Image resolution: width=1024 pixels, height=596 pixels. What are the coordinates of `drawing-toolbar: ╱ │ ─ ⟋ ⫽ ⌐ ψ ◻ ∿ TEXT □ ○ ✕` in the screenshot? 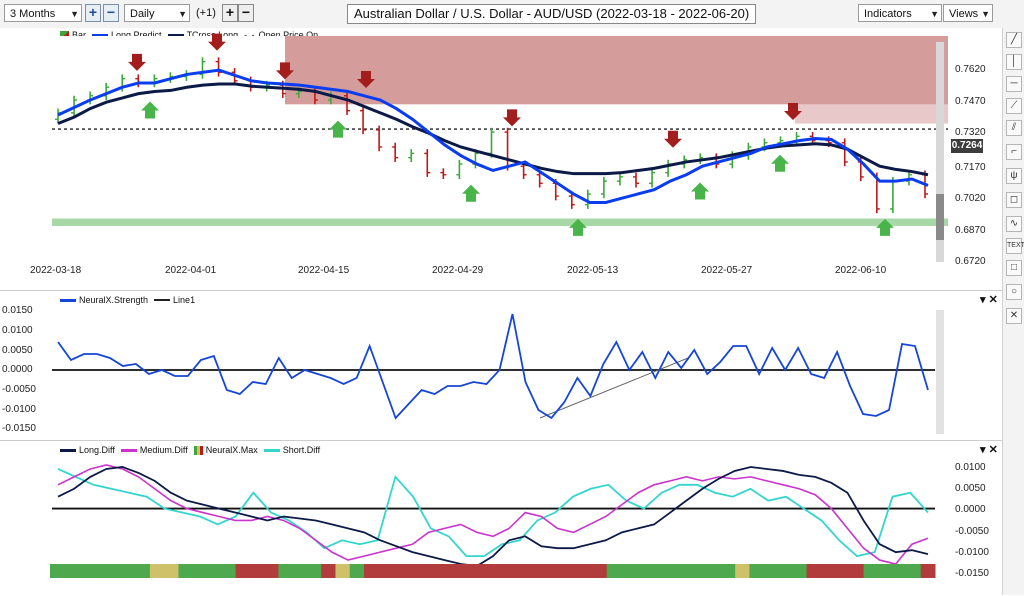 It's located at (1013, 311).